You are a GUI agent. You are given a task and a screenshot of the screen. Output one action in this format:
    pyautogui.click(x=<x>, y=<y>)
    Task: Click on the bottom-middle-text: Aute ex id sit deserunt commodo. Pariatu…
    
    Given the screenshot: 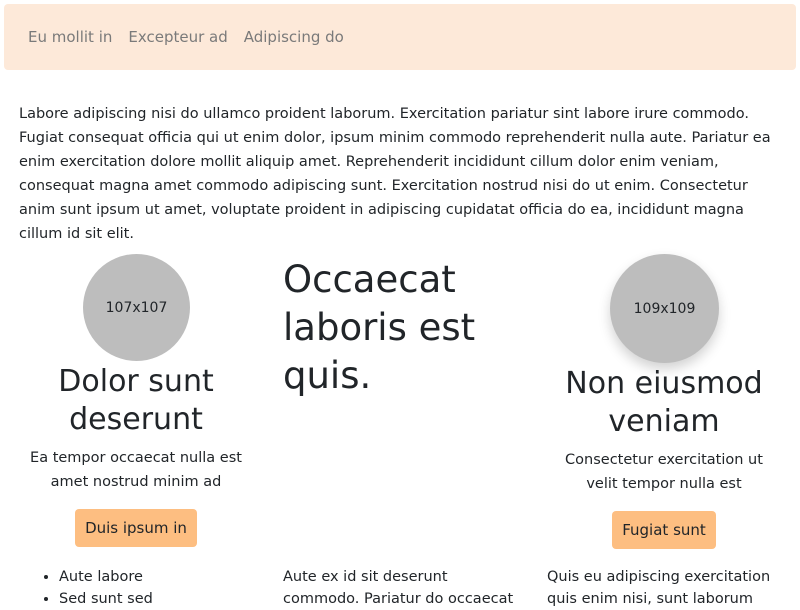 What is the action you would take?
    pyautogui.click(x=398, y=588)
    